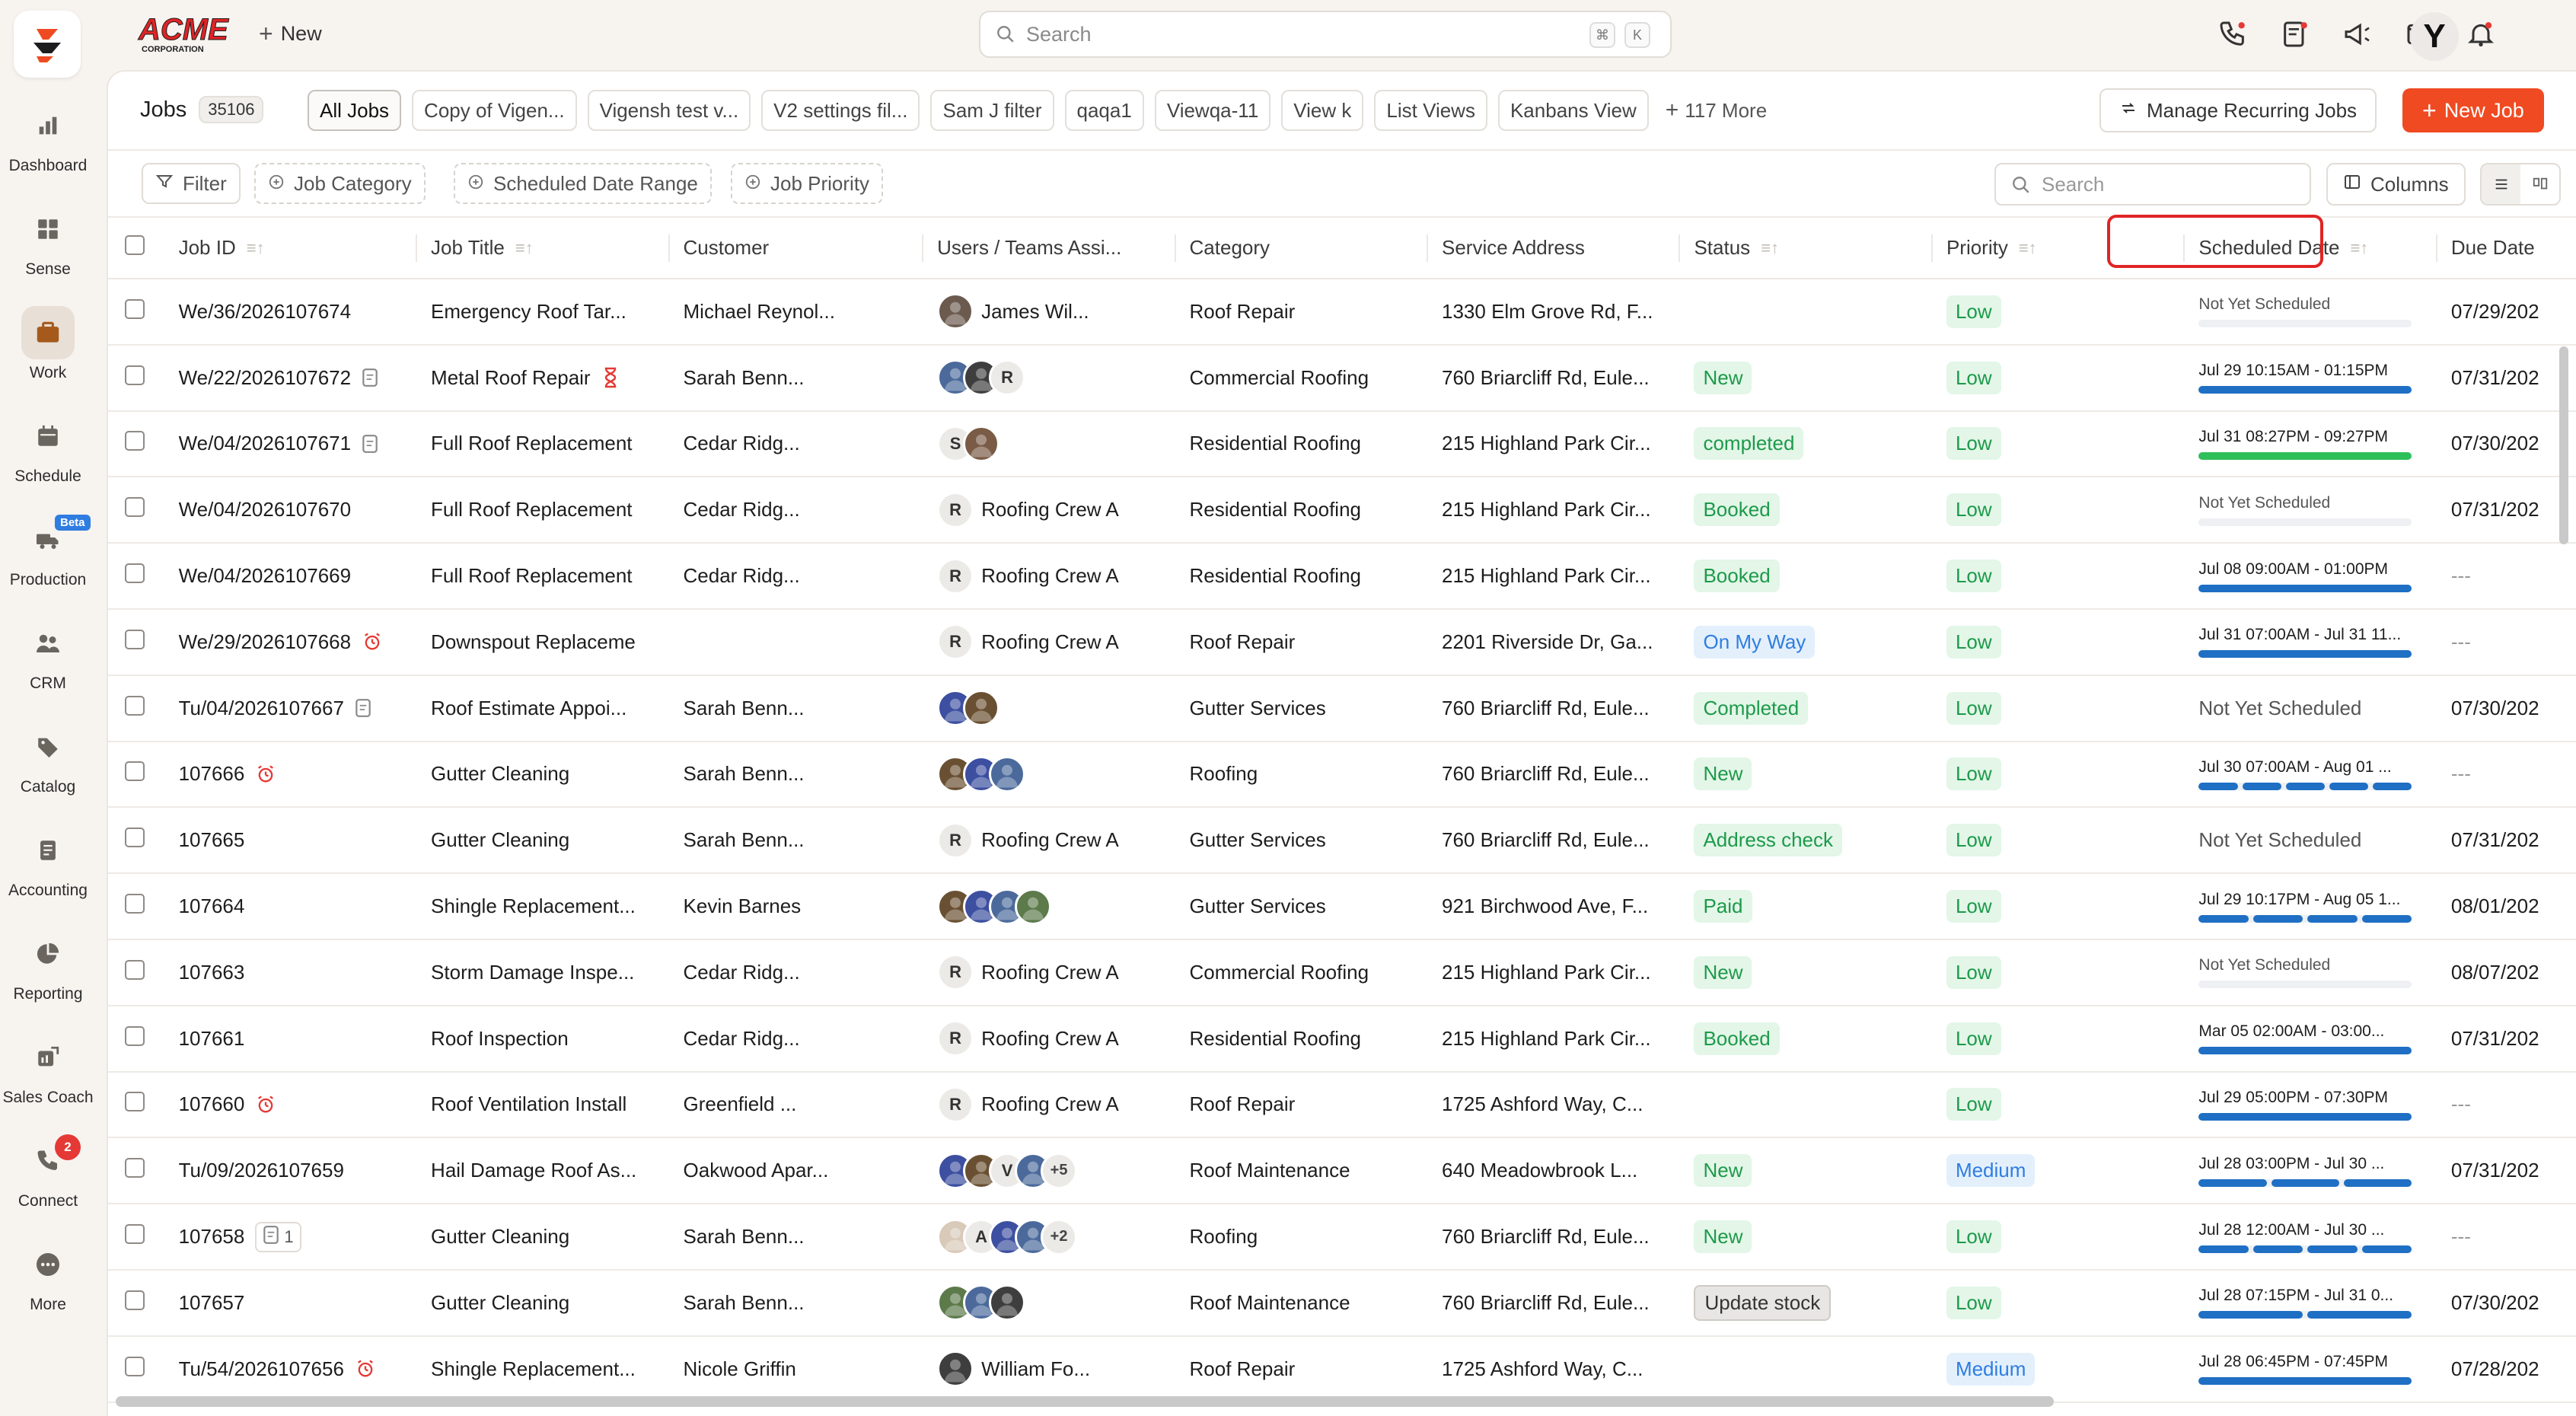  I want to click on job-id-cell: We/36/2026107674, so click(291, 312).